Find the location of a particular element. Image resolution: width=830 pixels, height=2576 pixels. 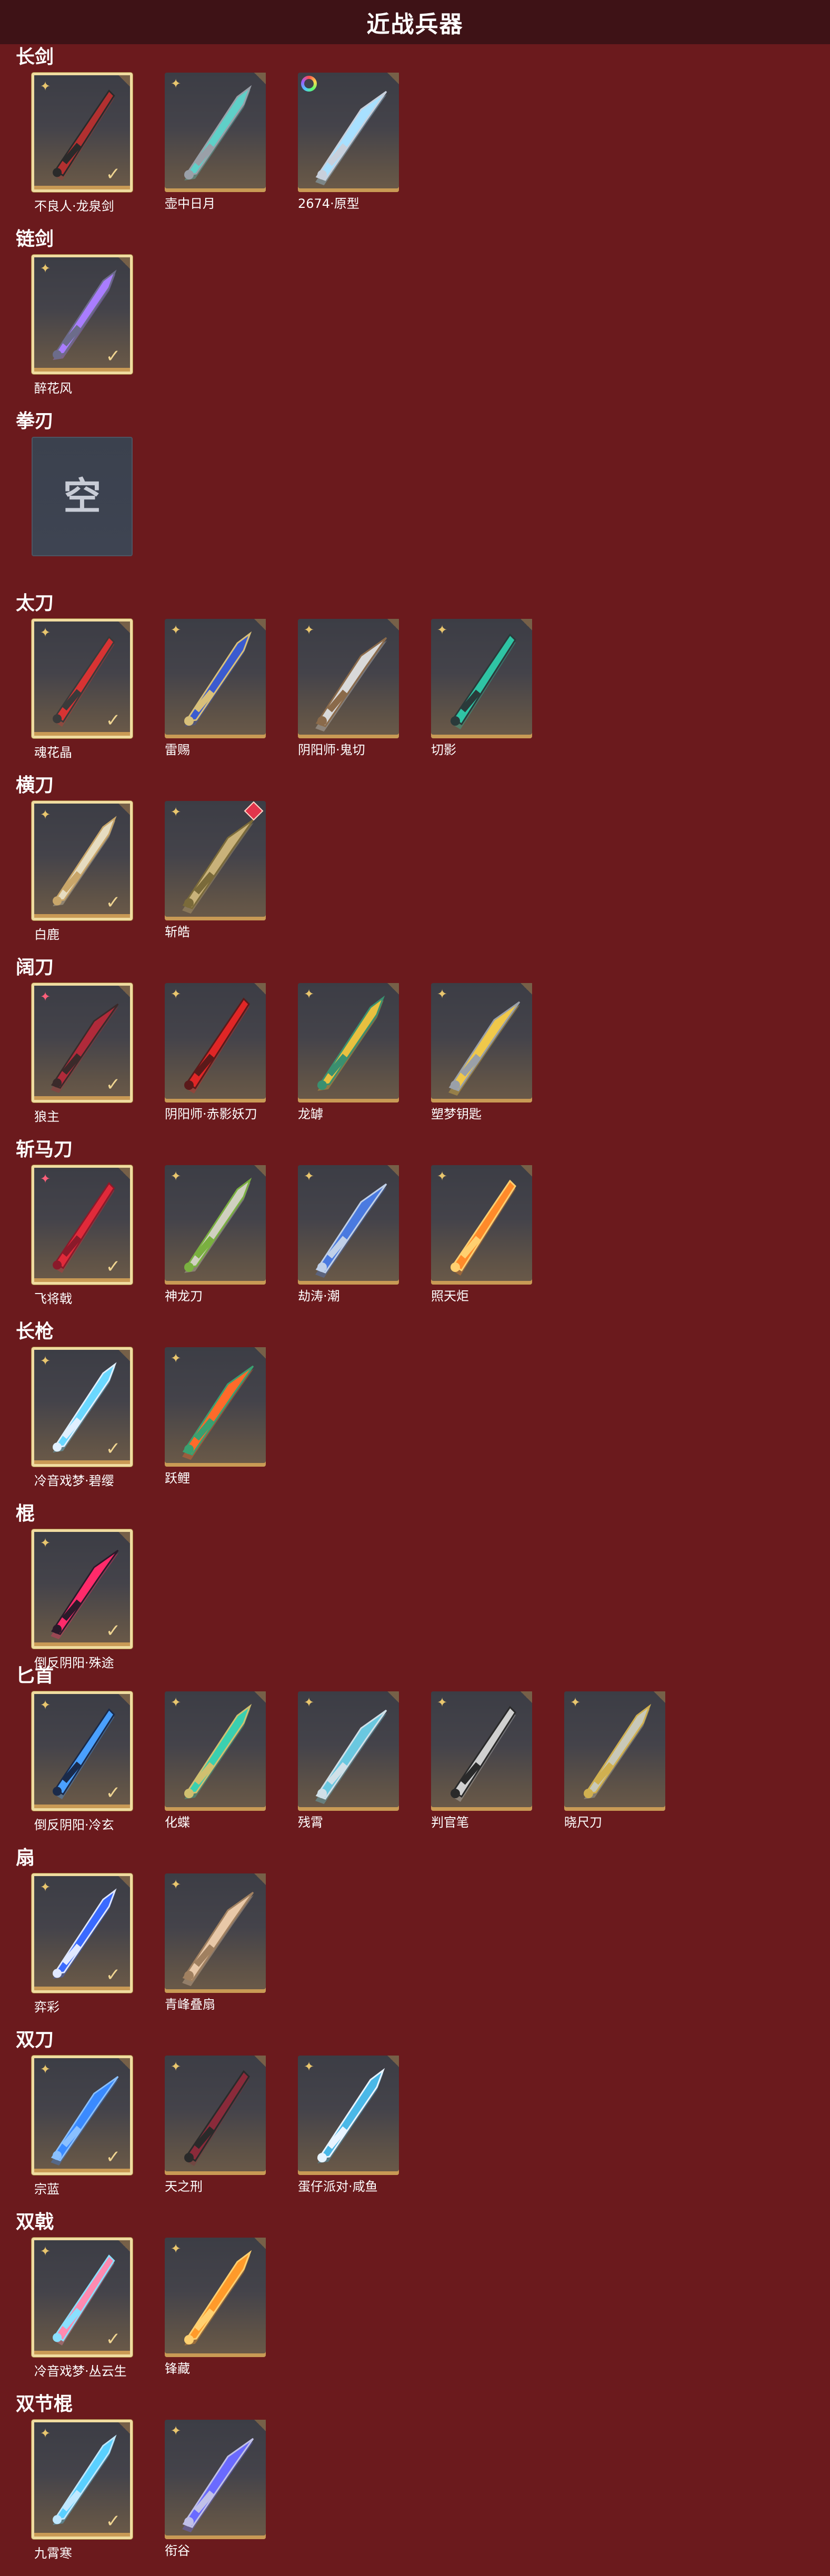

weapon-card: ✦ 阴阳师·赤影妖刀 is located at coordinates (215, 1052).